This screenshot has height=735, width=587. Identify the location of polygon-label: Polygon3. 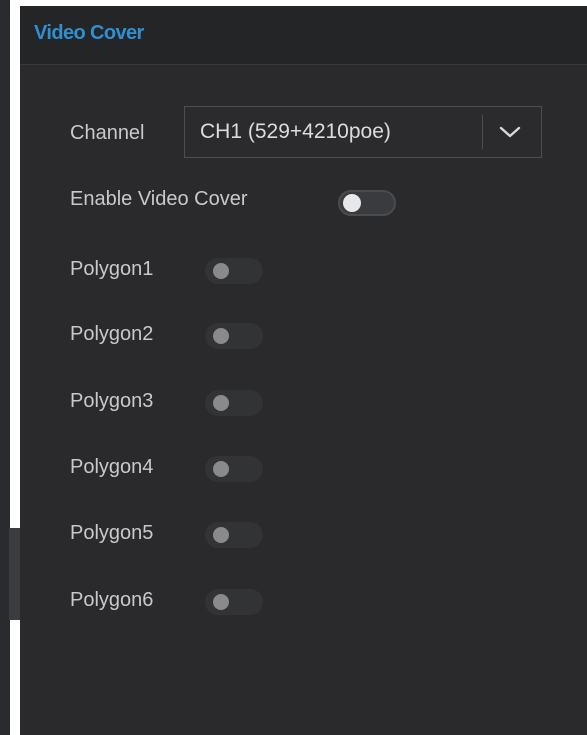
(112, 401).